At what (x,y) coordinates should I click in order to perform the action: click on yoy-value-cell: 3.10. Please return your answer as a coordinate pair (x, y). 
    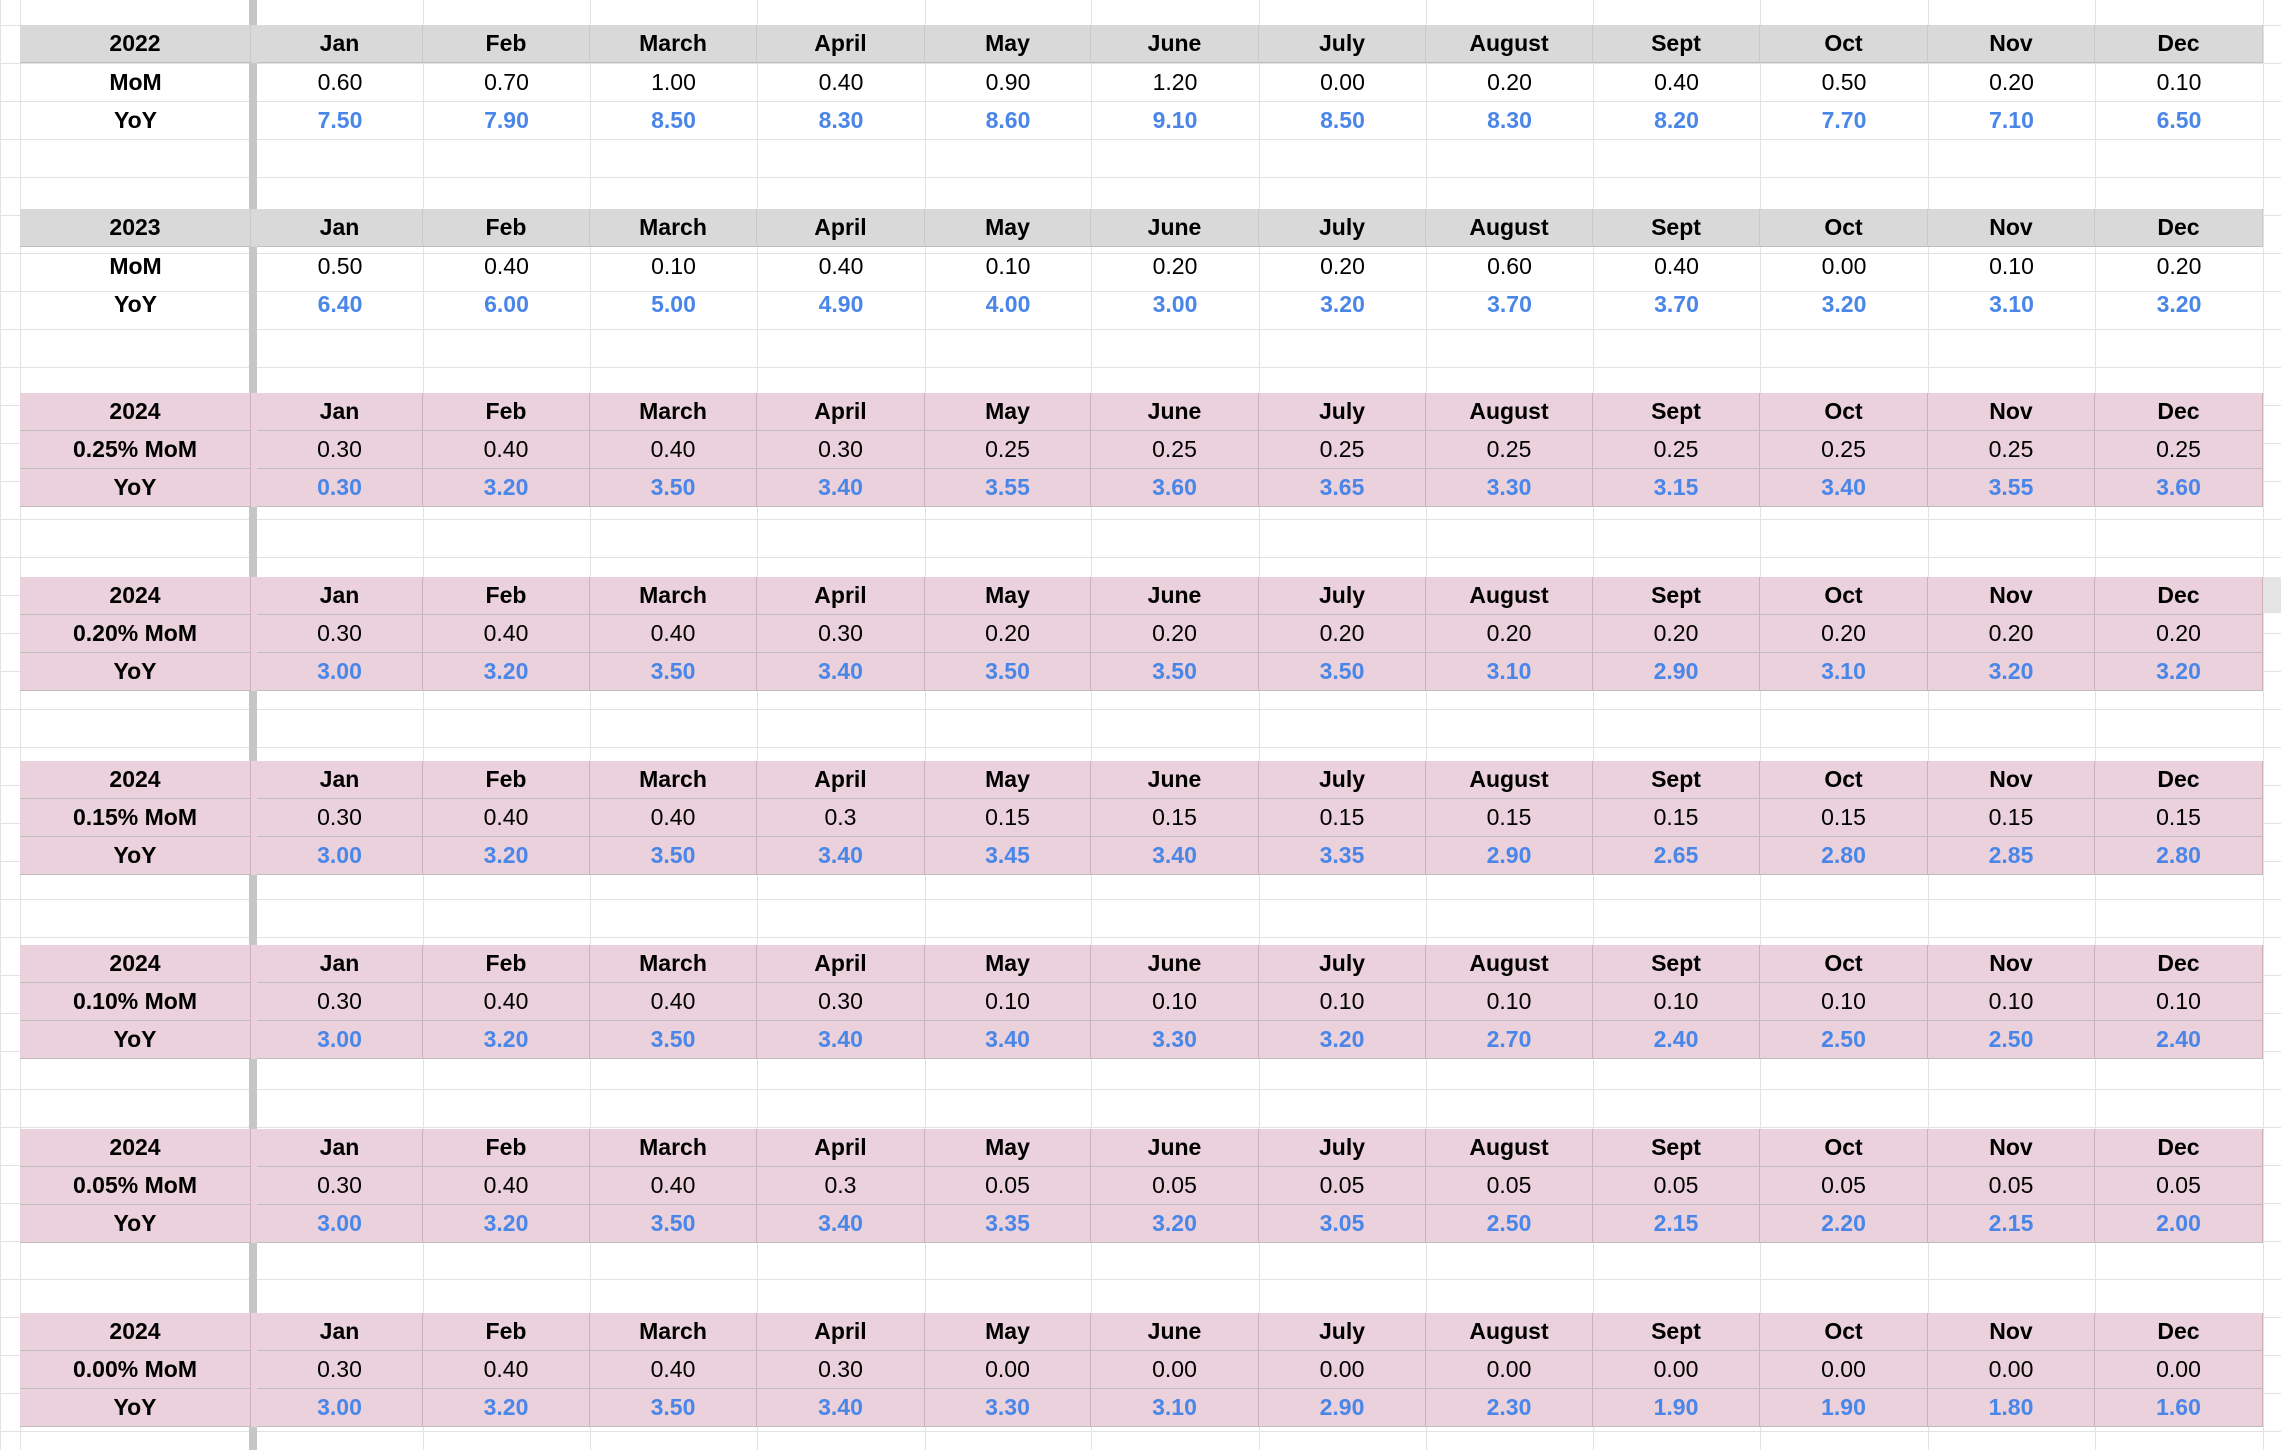
    Looking at the image, I should click on (1509, 672).